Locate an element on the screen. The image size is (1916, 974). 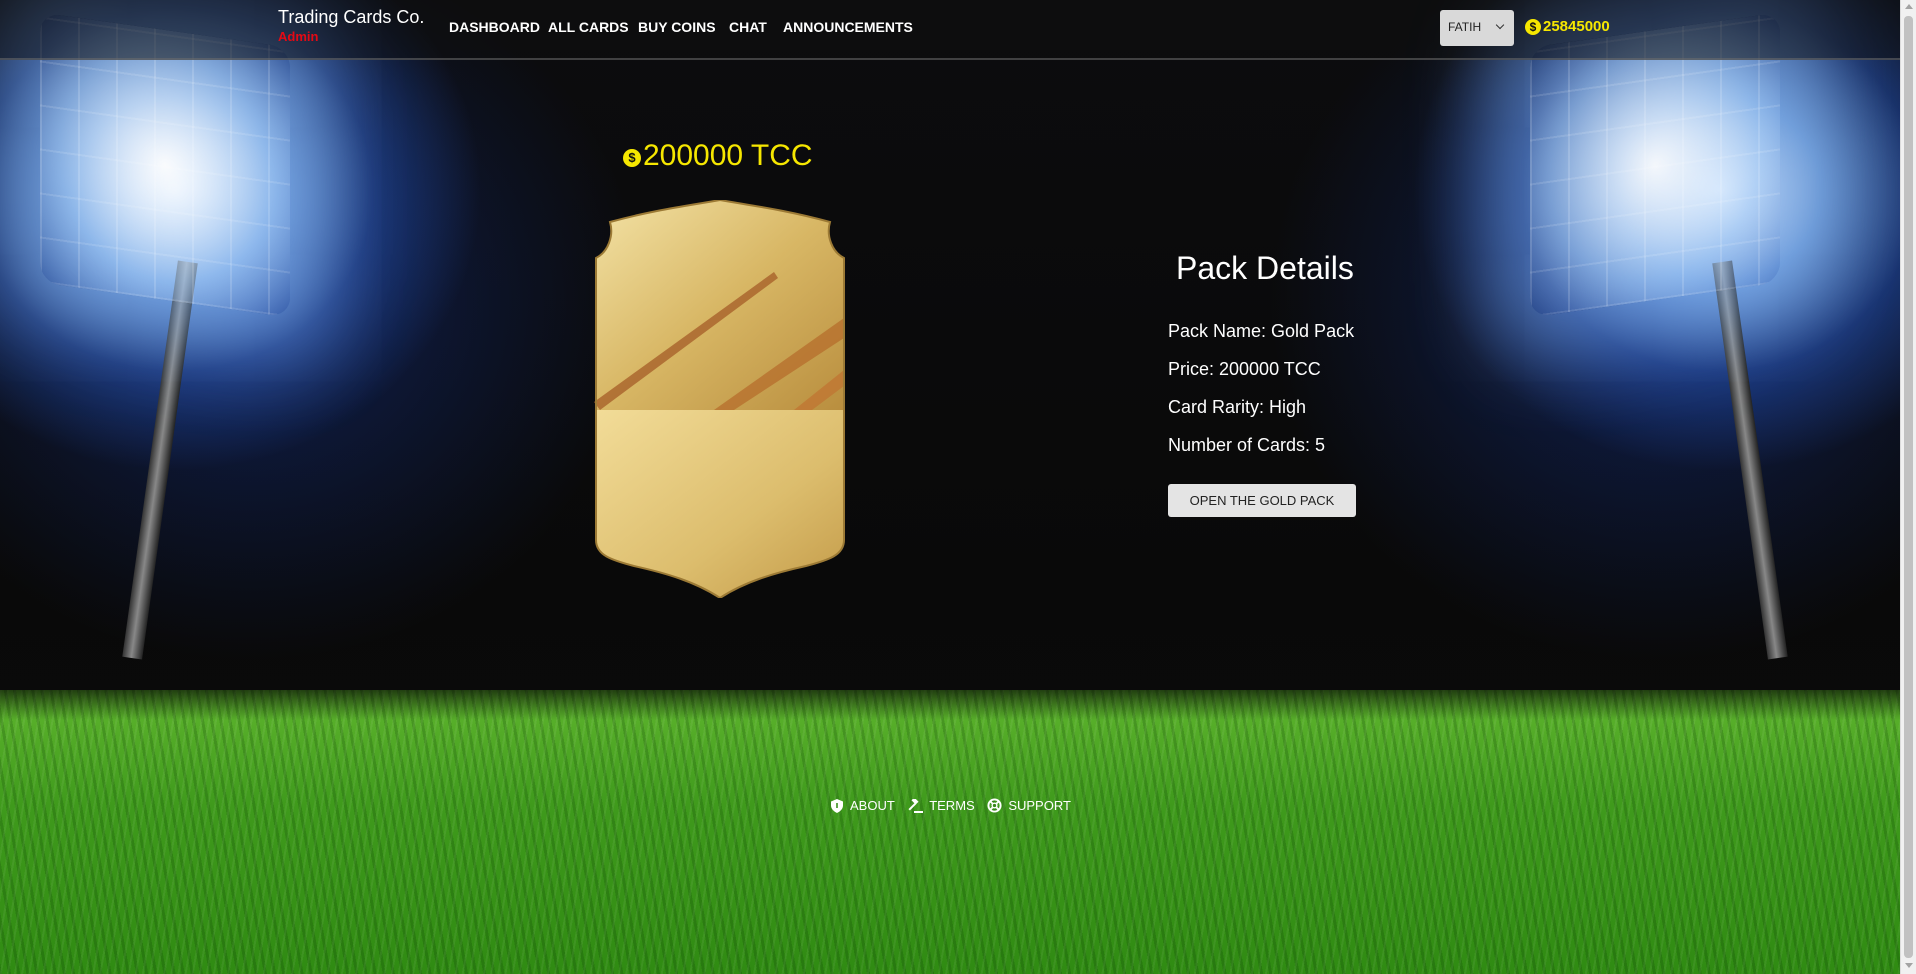
footer-support-link: SUPPORT is located at coordinates (1029, 805).